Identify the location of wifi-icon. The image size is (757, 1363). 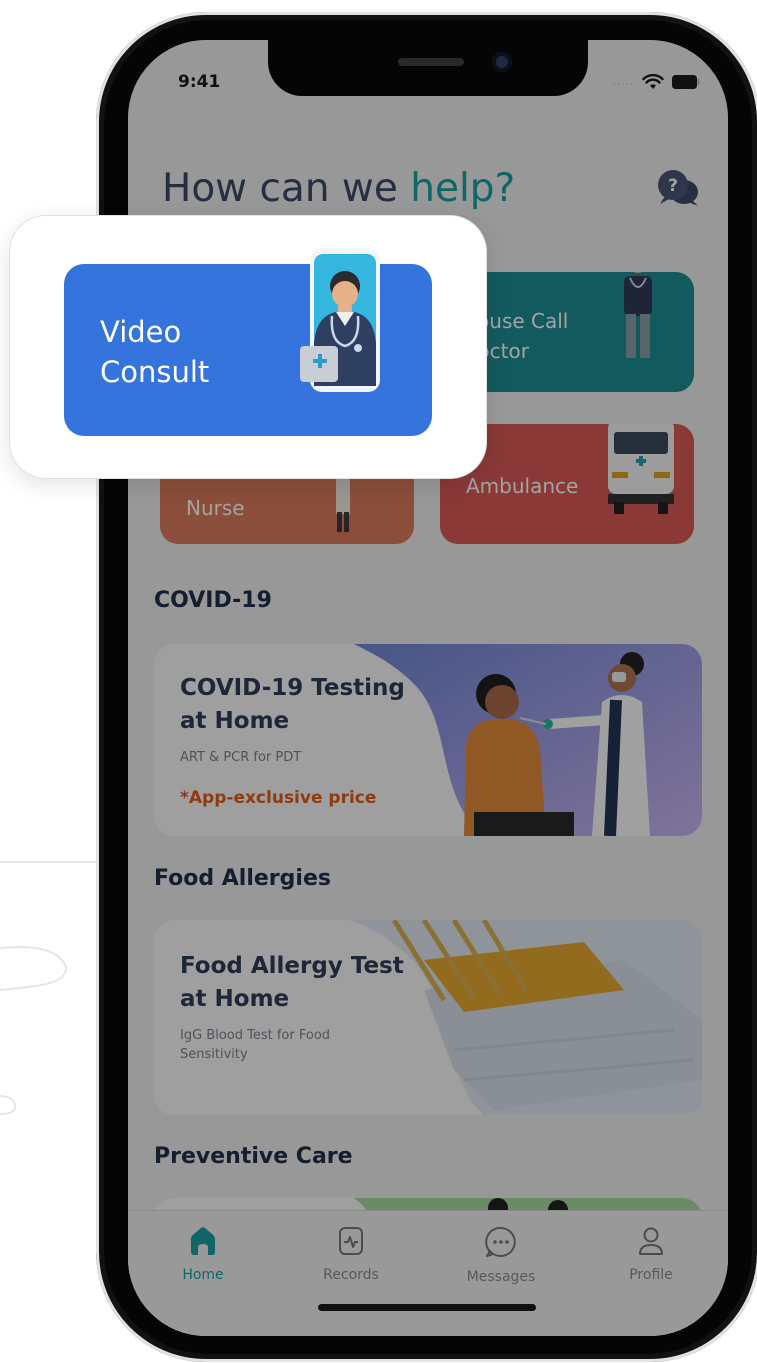
(653, 82).